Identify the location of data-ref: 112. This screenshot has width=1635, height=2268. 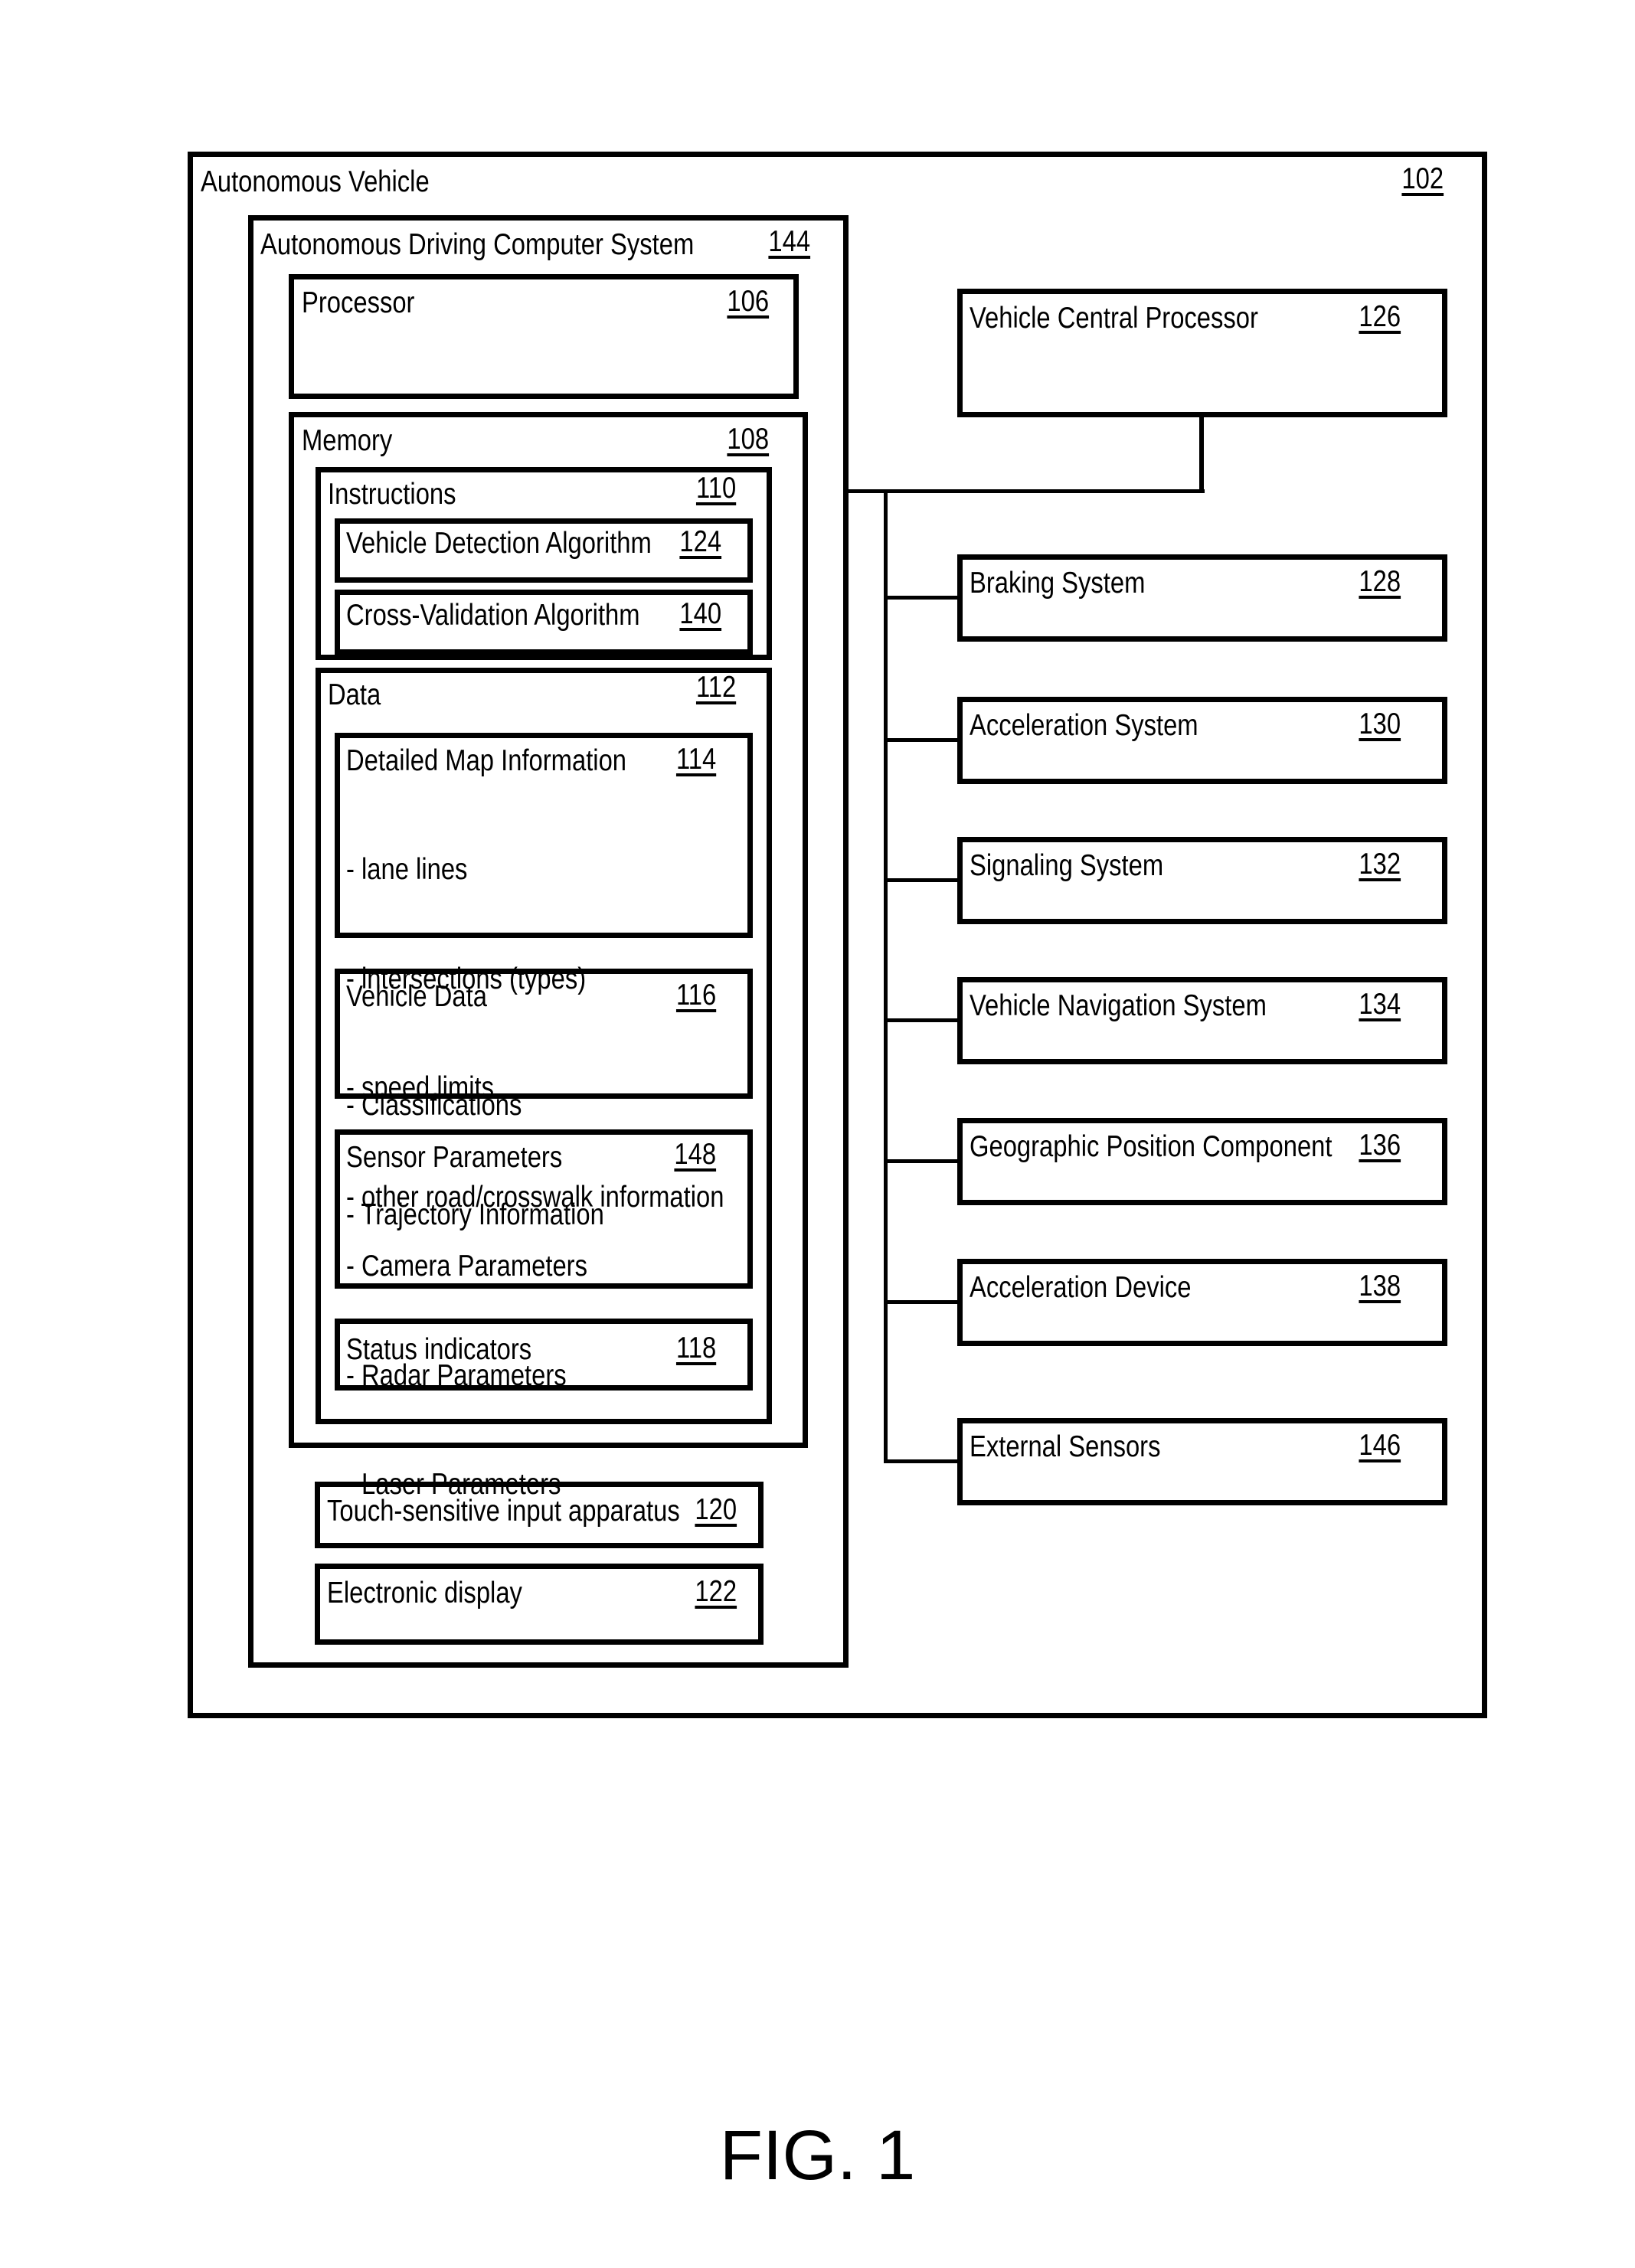
(715, 687).